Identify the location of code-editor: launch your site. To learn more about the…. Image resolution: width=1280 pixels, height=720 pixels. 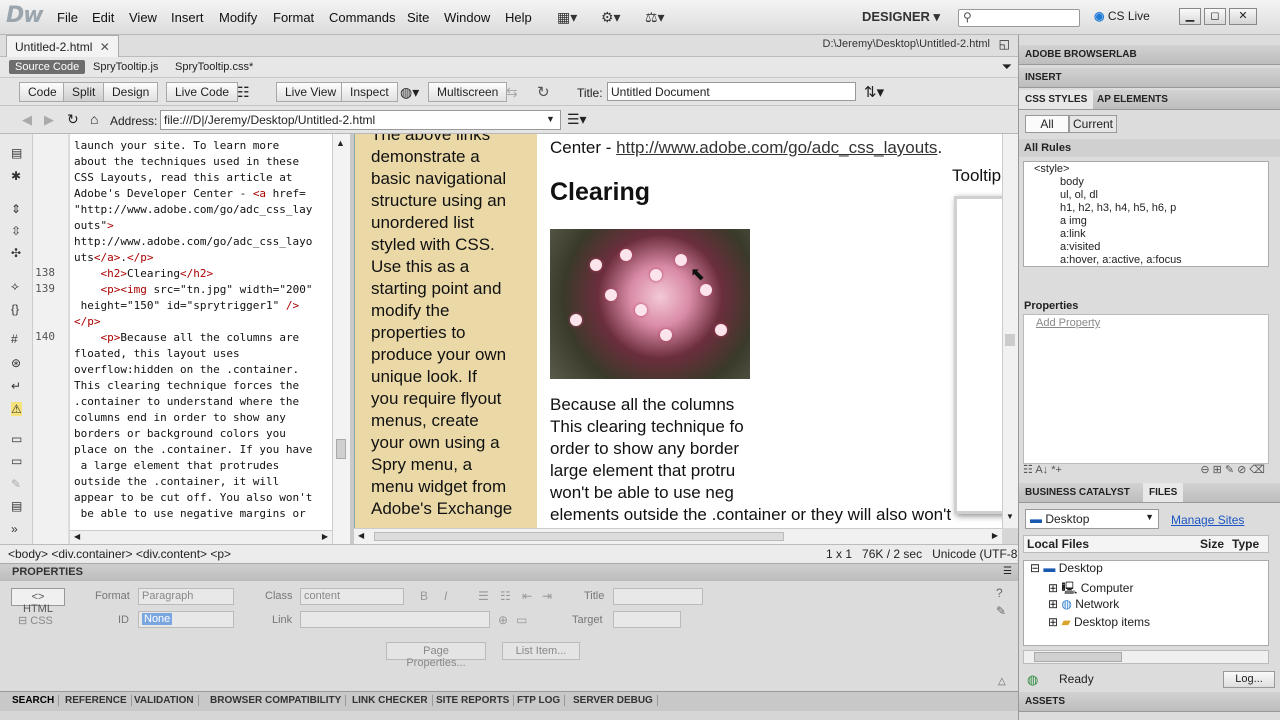
(201, 332).